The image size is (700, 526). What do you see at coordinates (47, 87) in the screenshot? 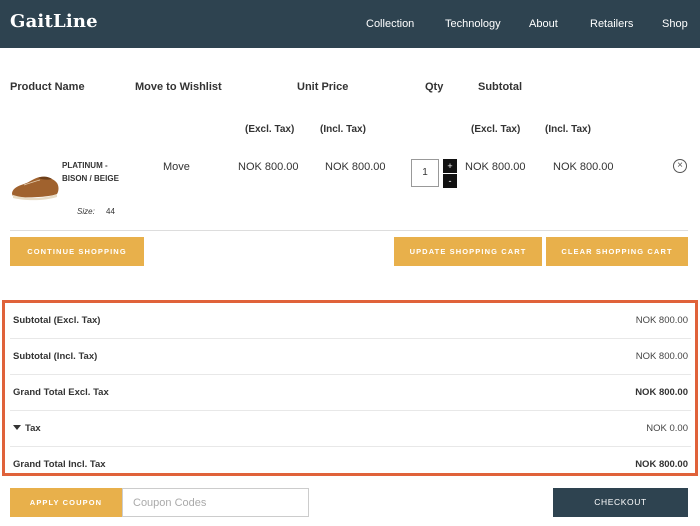
I see `col-header-product-name: Product Name` at bounding box center [47, 87].